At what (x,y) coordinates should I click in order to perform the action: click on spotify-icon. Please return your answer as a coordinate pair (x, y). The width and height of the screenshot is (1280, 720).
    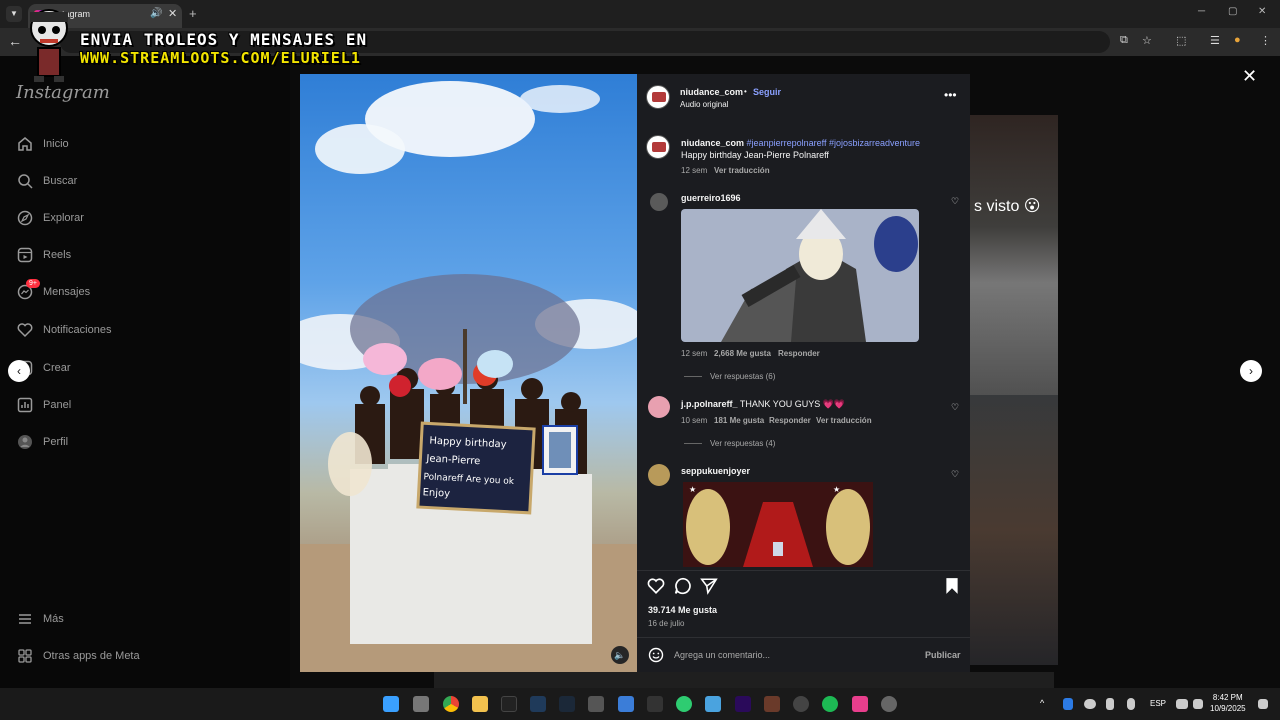
    Looking at the image, I should click on (830, 704).